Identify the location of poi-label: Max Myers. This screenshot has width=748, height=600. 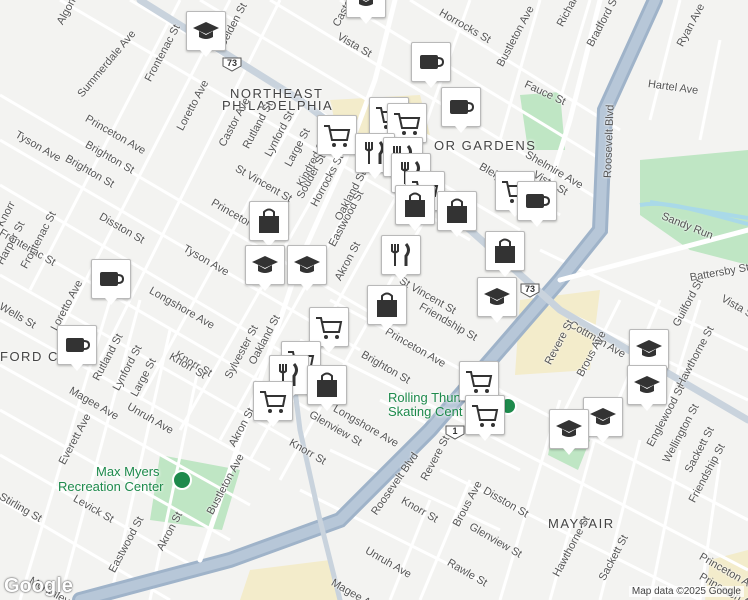
(128, 471).